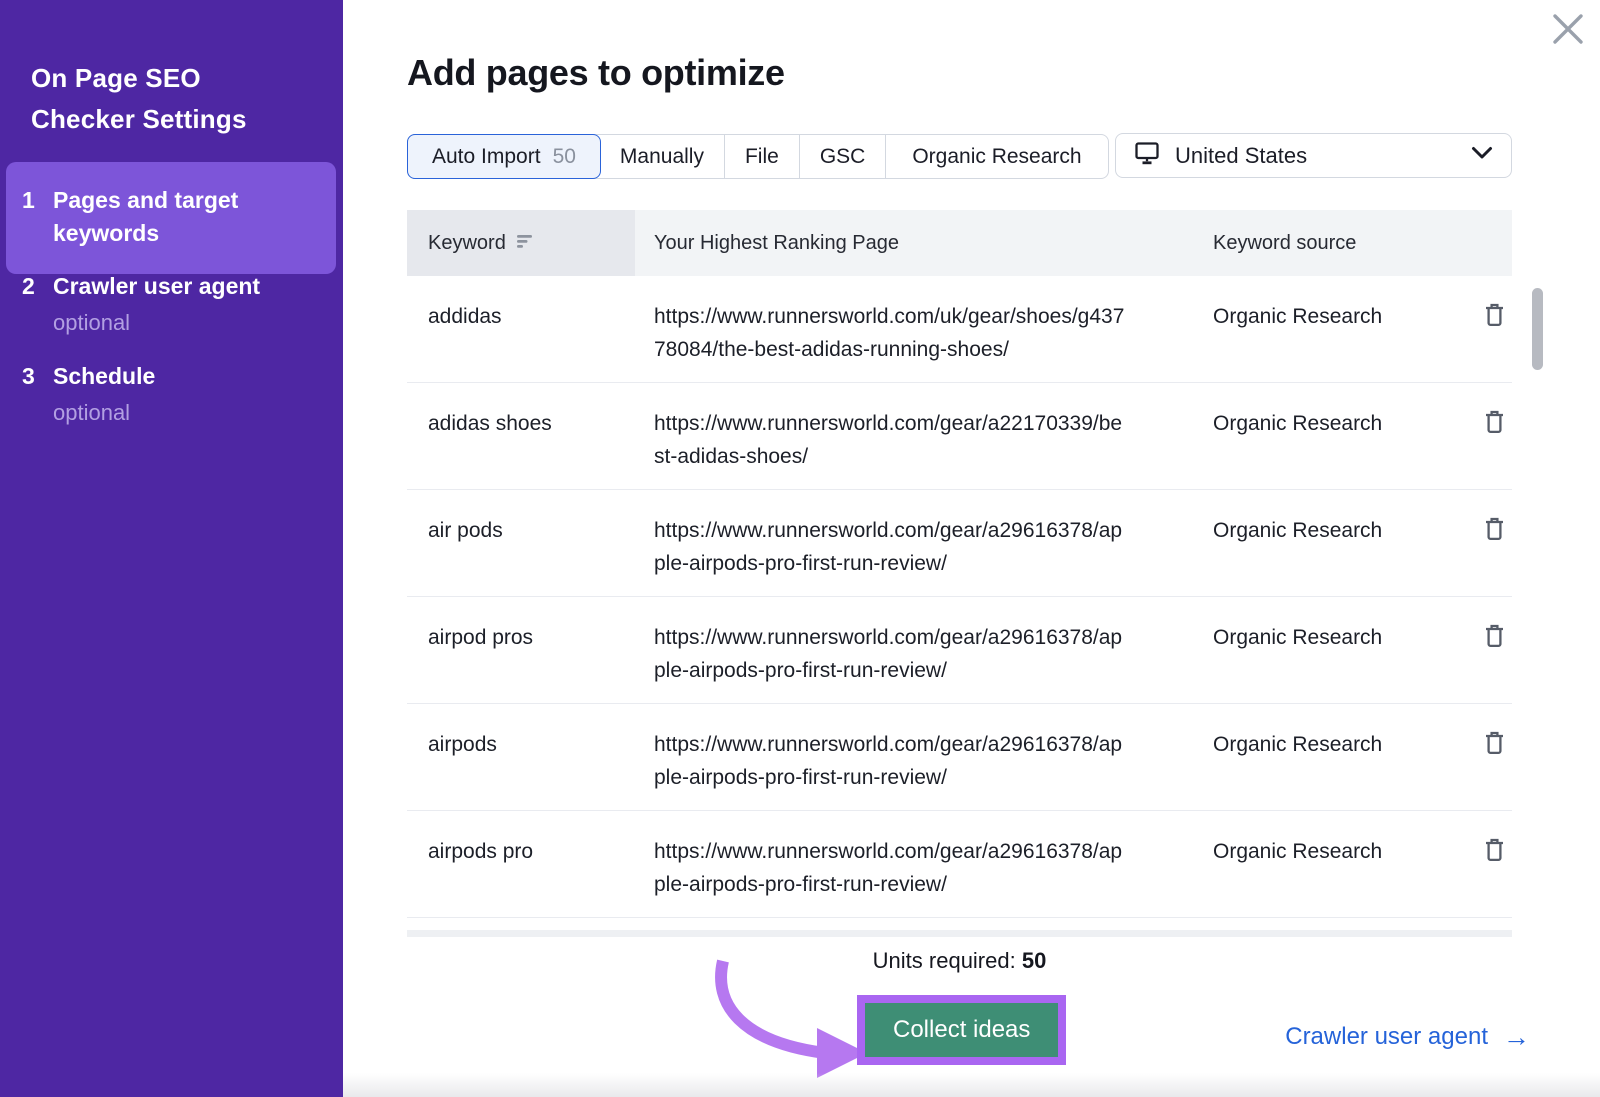 The height and width of the screenshot is (1097, 1600). I want to click on tab-auto-import: Auto Import 50, so click(504, 156).